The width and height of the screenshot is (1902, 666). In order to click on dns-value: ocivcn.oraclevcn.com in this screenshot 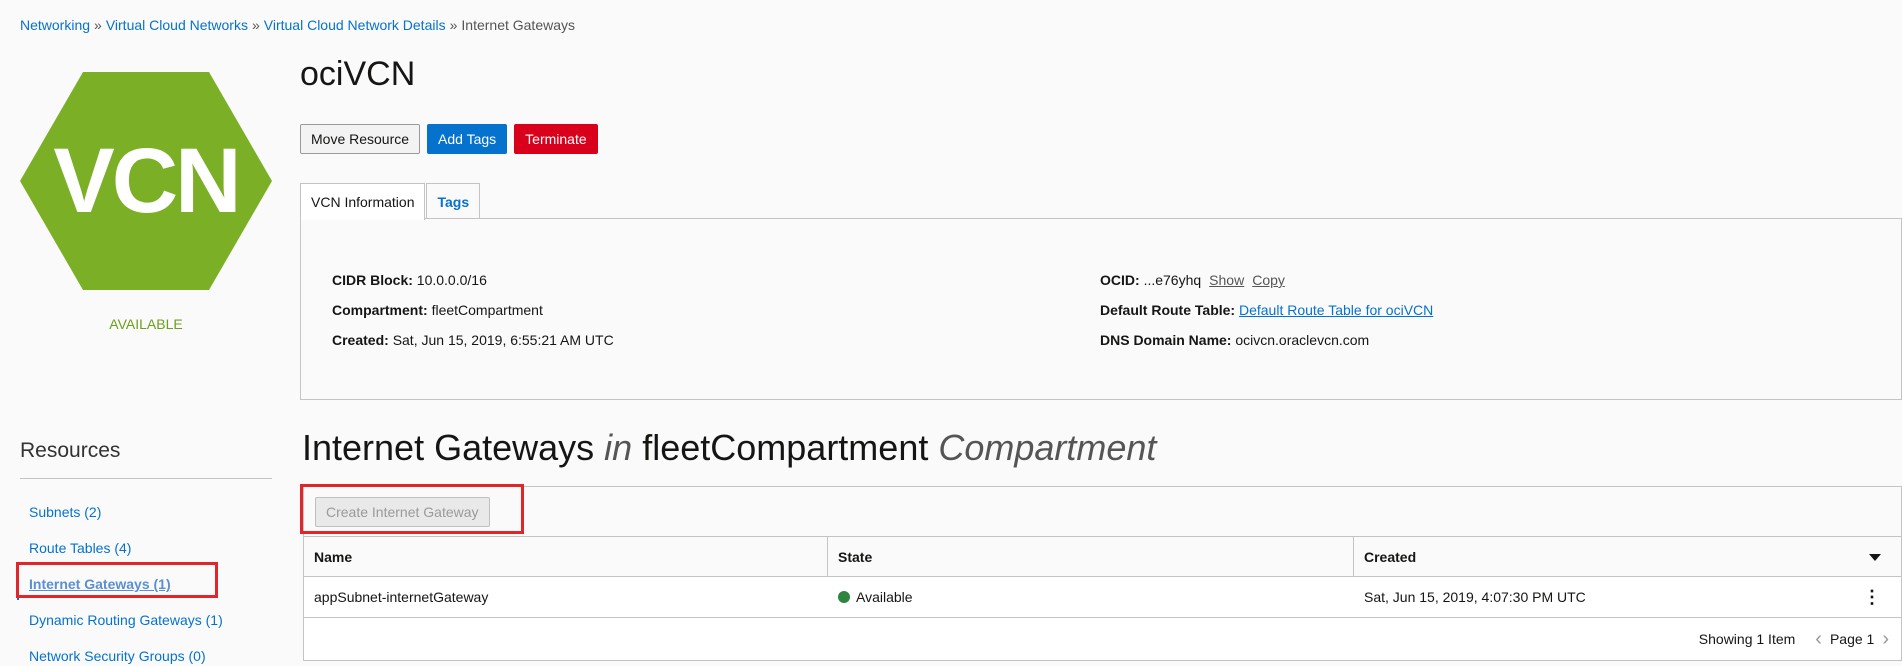, I will do `click(1302, 340)`.